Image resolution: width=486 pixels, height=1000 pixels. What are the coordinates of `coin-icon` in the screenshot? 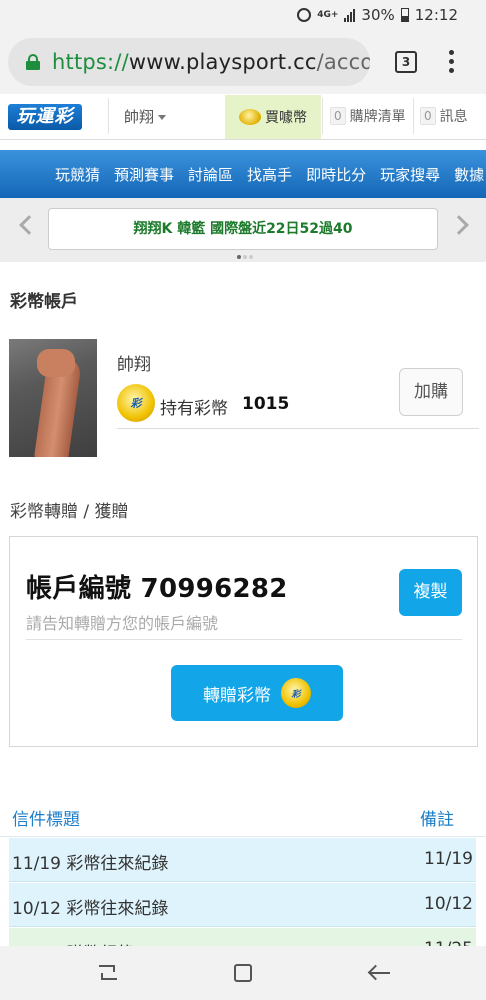 It's located at (250, 117).